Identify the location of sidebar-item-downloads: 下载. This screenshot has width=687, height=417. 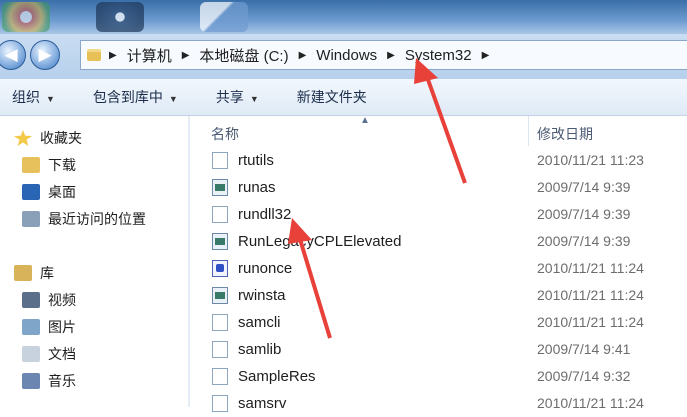
(49, 165).